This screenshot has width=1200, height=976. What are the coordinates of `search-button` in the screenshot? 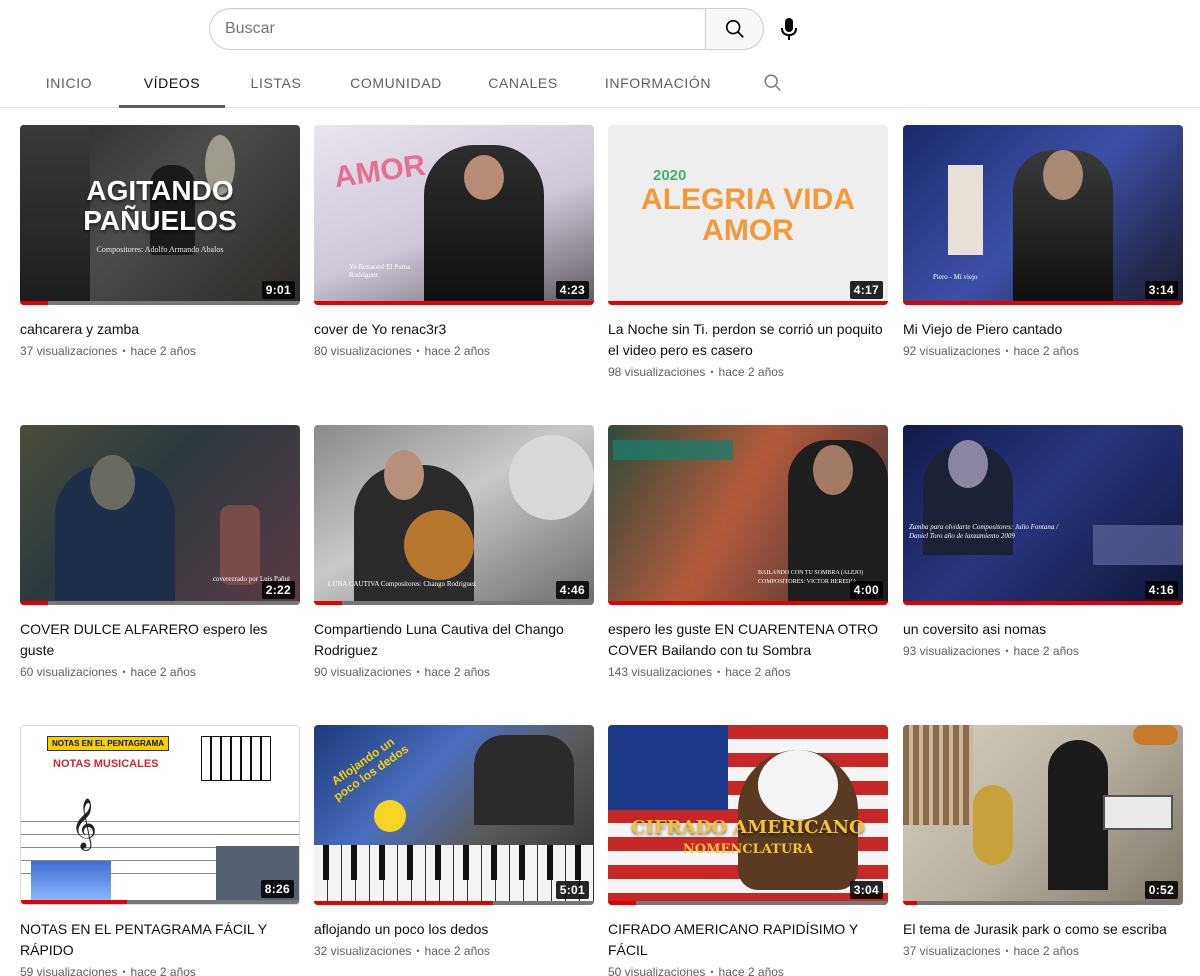 It's located at (734, 29).